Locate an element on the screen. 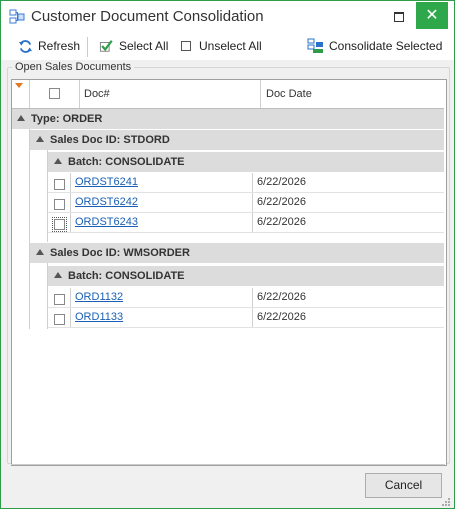  group-row-sales-doc: Sales Doc ID: WMSORDER is located at coordinates (237, 253).